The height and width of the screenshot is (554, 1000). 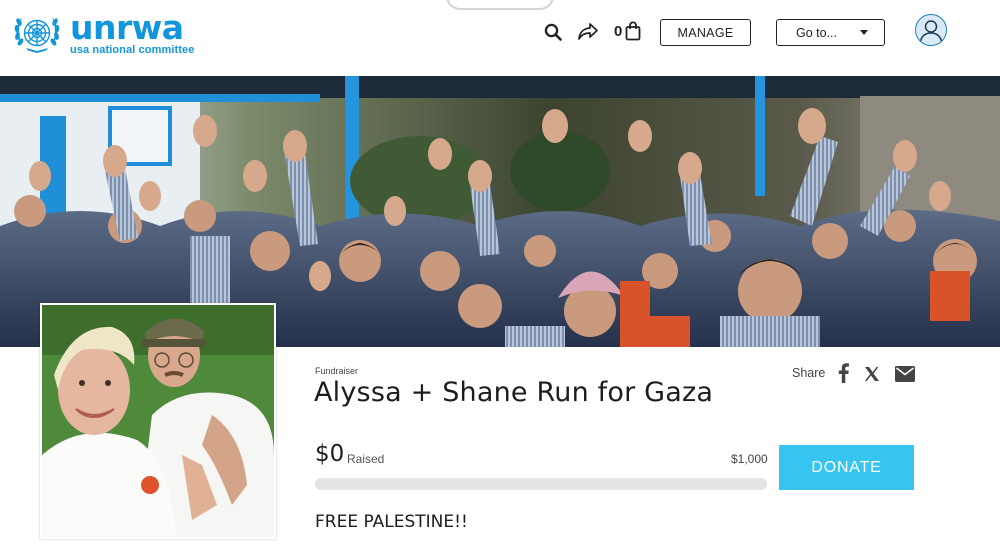 What do you see at coordinates (330, 454) in the screenshot?
I see `raised-amount: $0` at bounding box center [330, 454].